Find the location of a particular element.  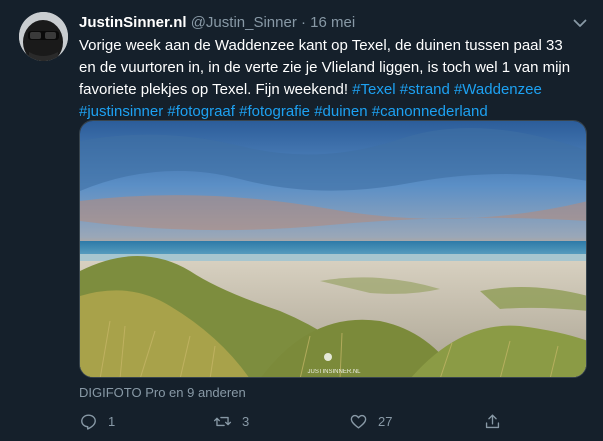

share-icon is located at coordinates (492, 421).